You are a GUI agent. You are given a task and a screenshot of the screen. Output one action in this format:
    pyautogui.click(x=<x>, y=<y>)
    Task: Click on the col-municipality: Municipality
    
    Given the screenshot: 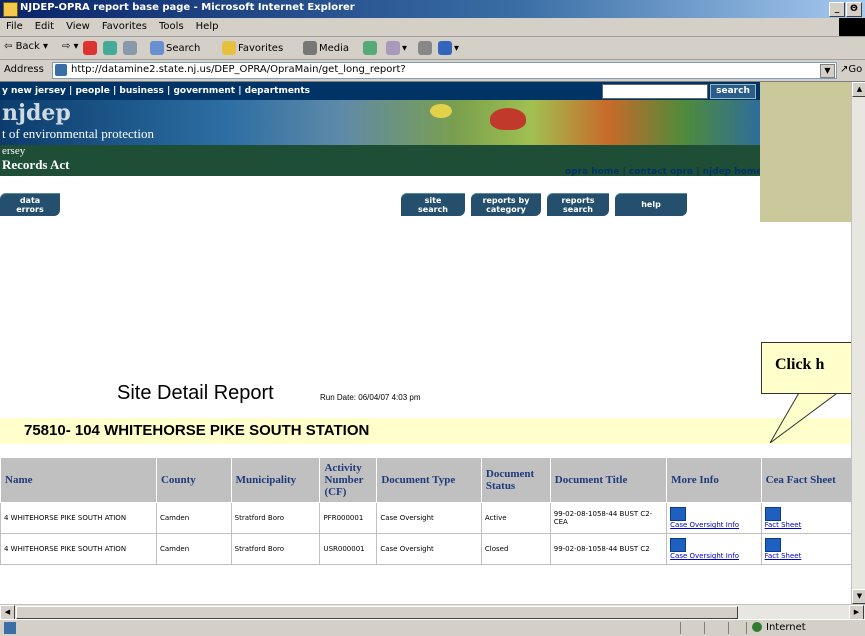 What is the action you would take?
    pyautogui.click(x=275, y=480)
    